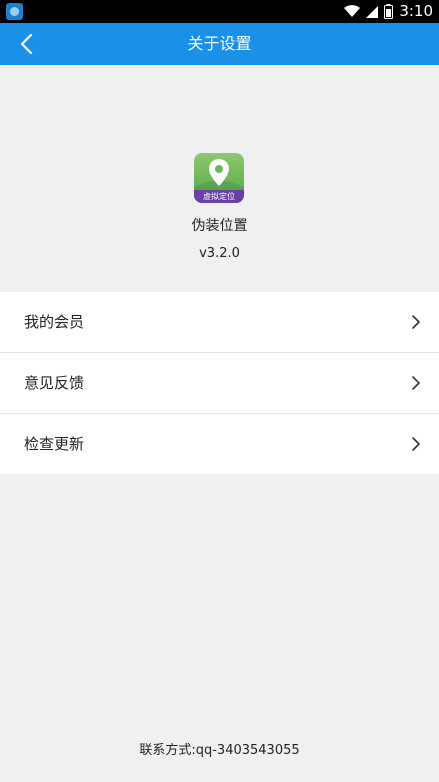 This screenshot has width=439, height=782. I want to click on status-time: 3:10, so click(416, 11).